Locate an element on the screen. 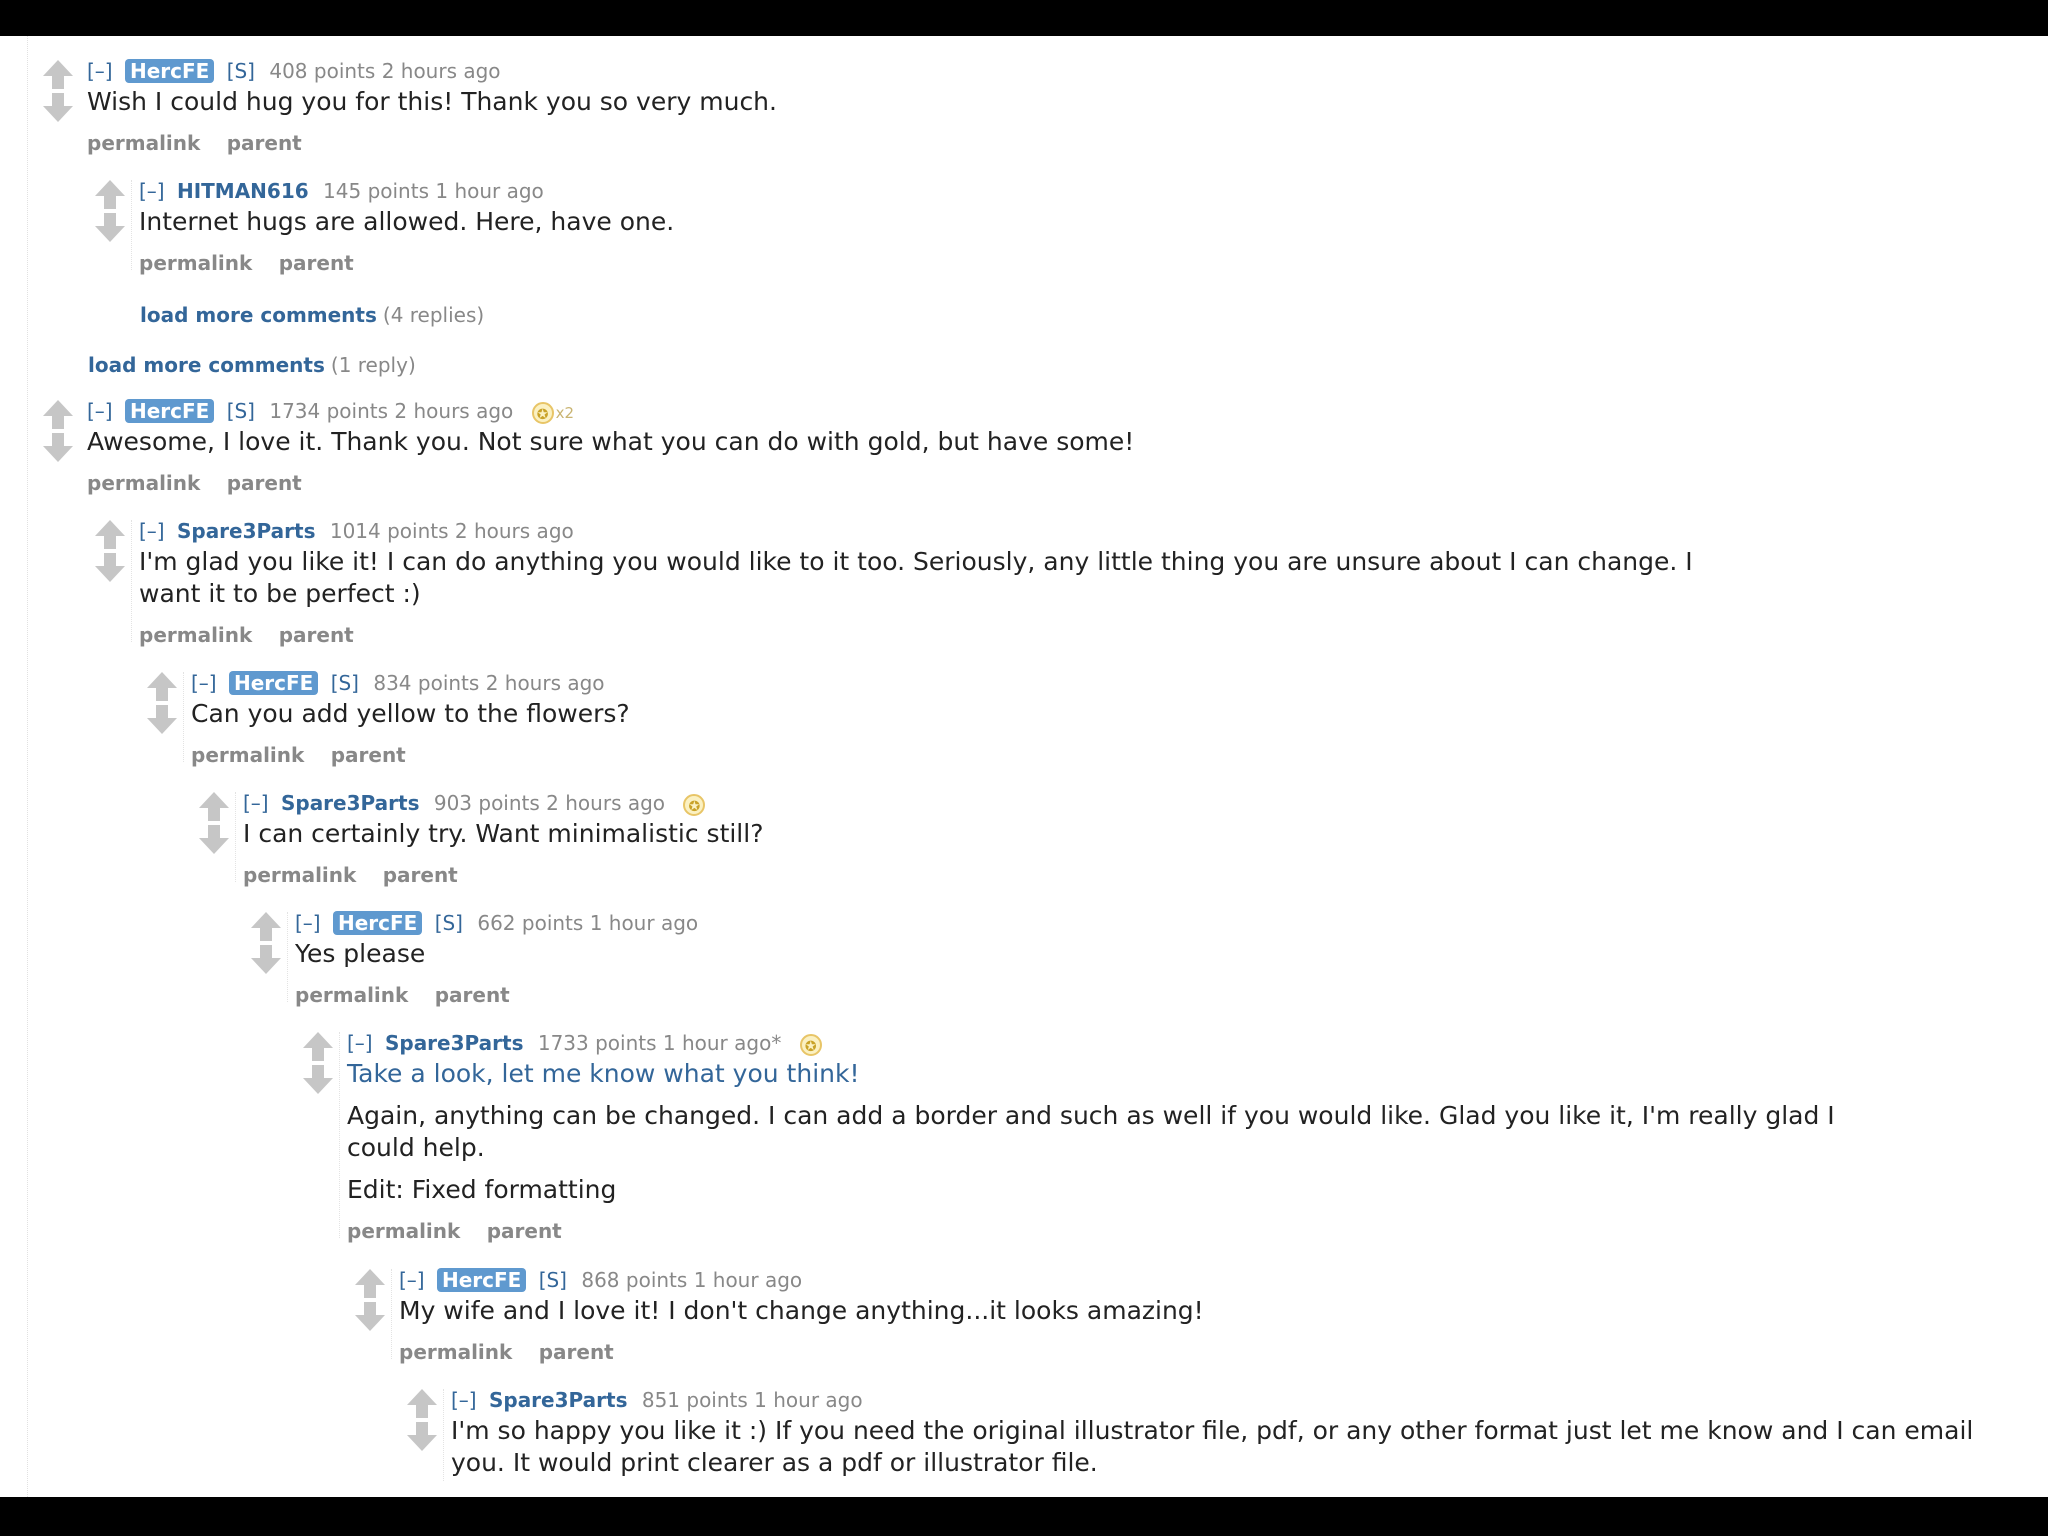 This screenshot has height=1536, width=2048. comment-time: 2 hours ago is located at coordinates (606, 803).